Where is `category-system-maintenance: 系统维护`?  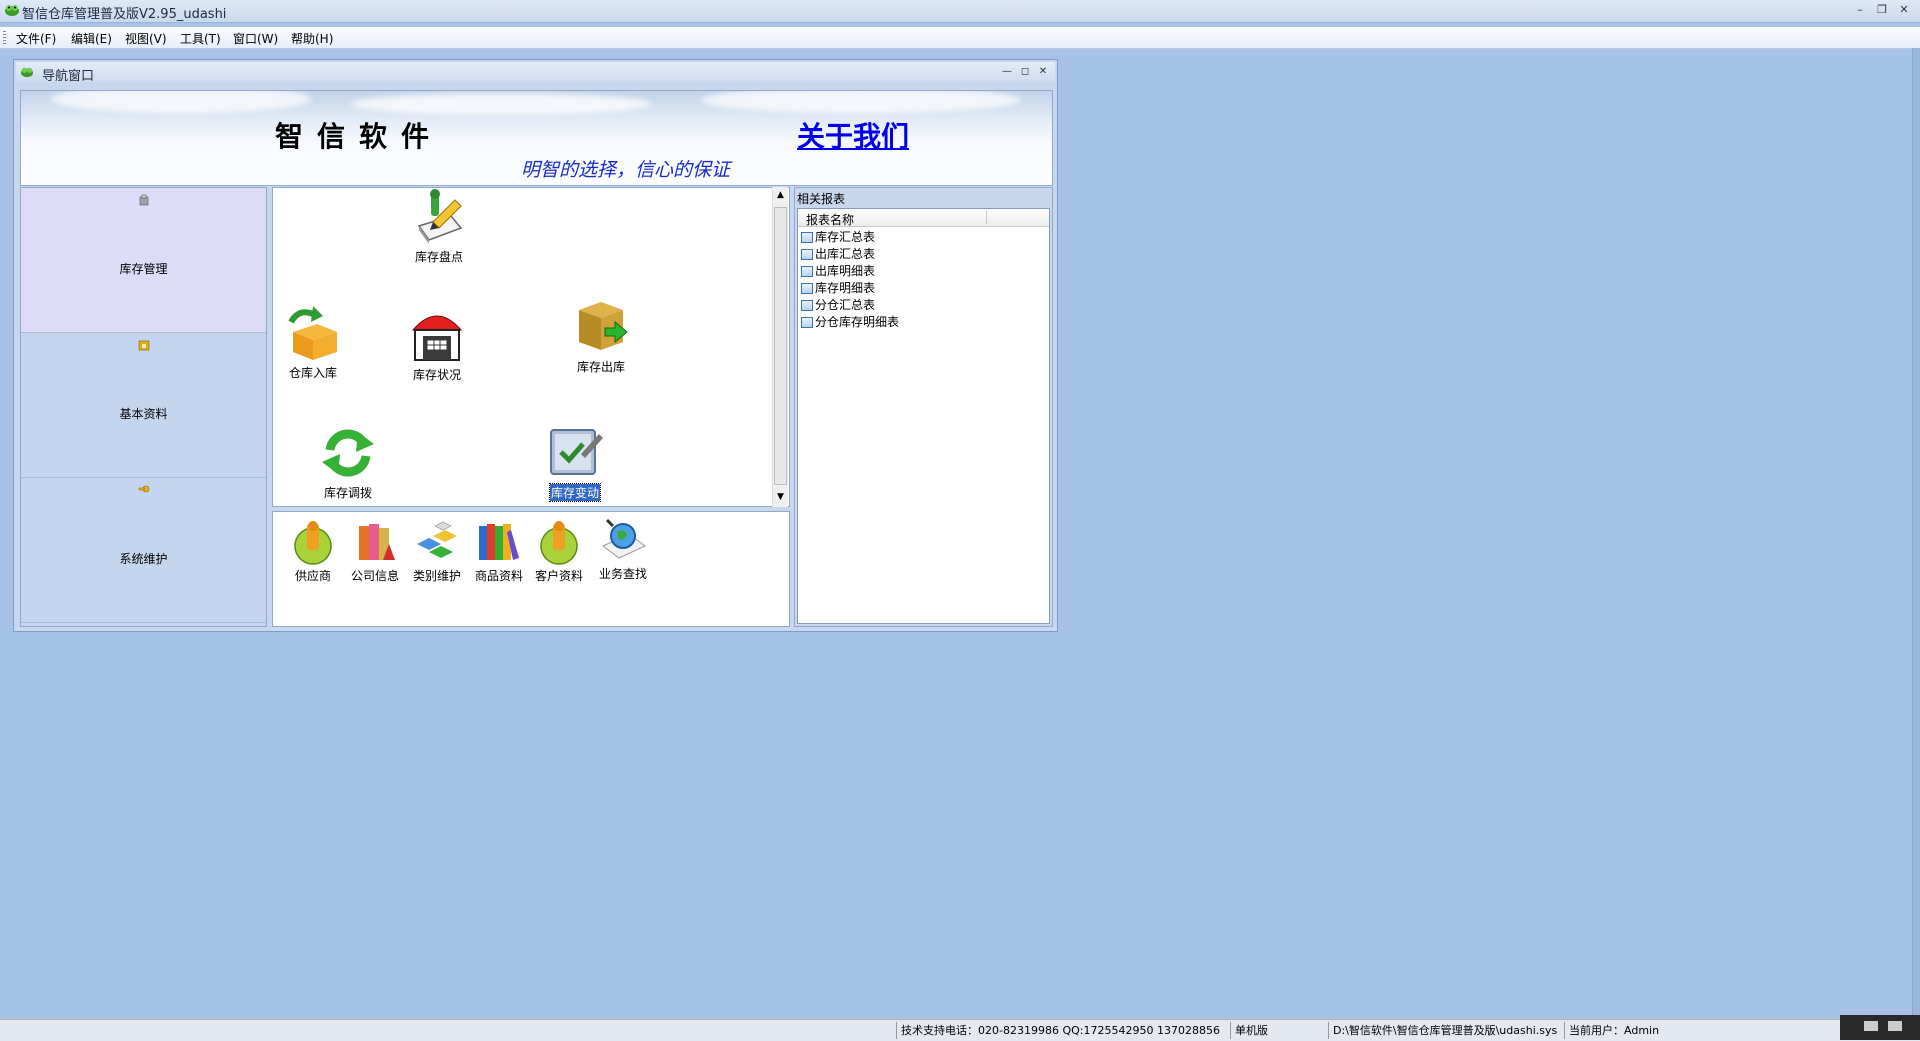 category-system-maintenance: 系统维护 is located at coordinates (143, 550).